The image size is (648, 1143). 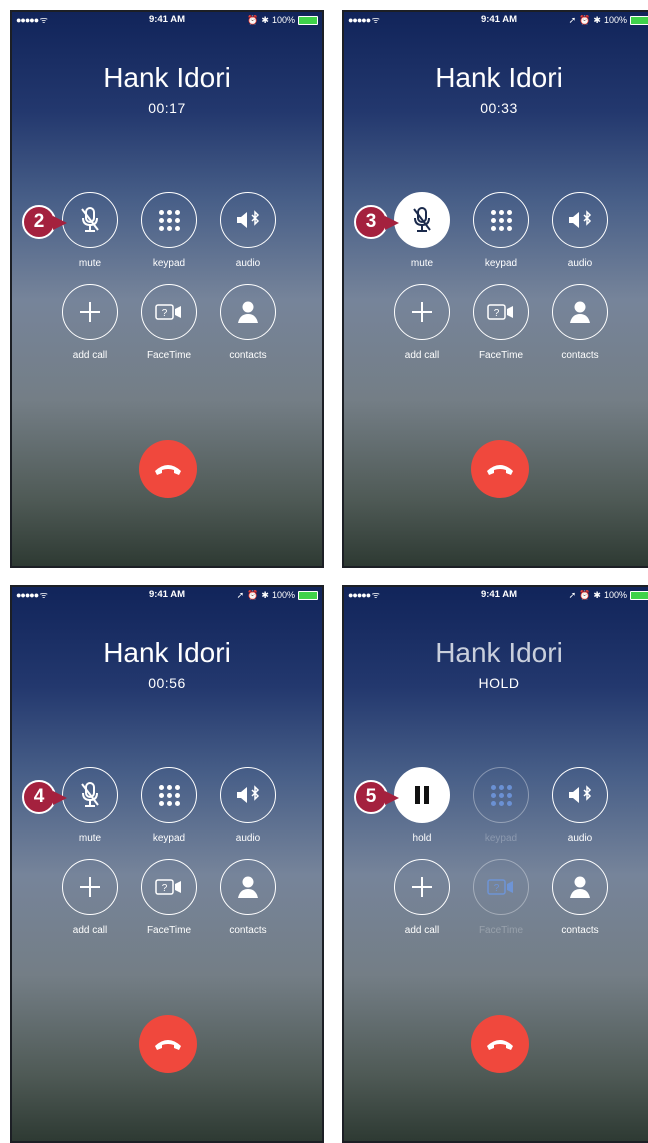 I want to click on pause-icon, so click(x=422, y=795).